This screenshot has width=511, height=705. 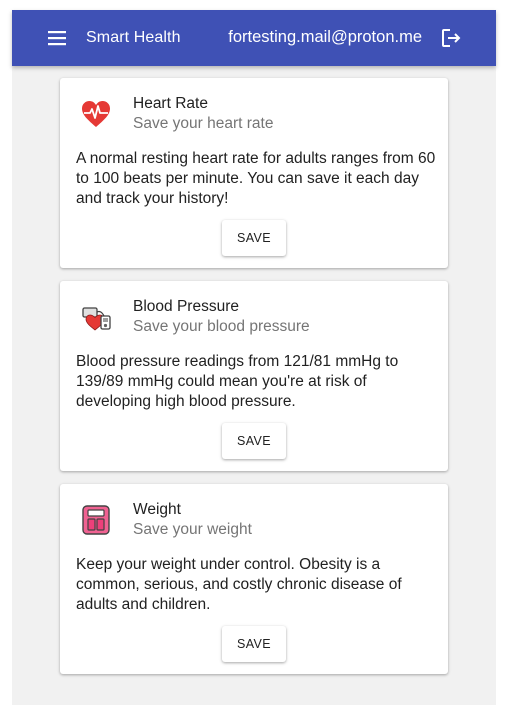 I want to click on save-weight-button: SAVE, so click(x=254, y=644).